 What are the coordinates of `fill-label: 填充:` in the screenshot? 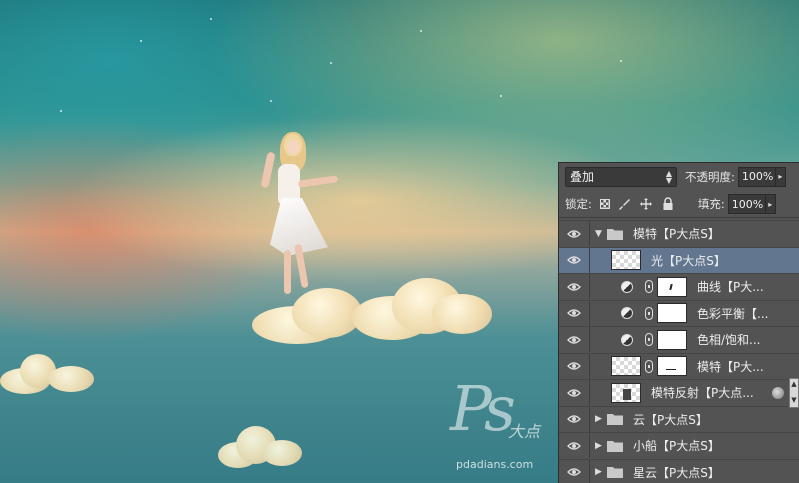 It's located at (711, 204).